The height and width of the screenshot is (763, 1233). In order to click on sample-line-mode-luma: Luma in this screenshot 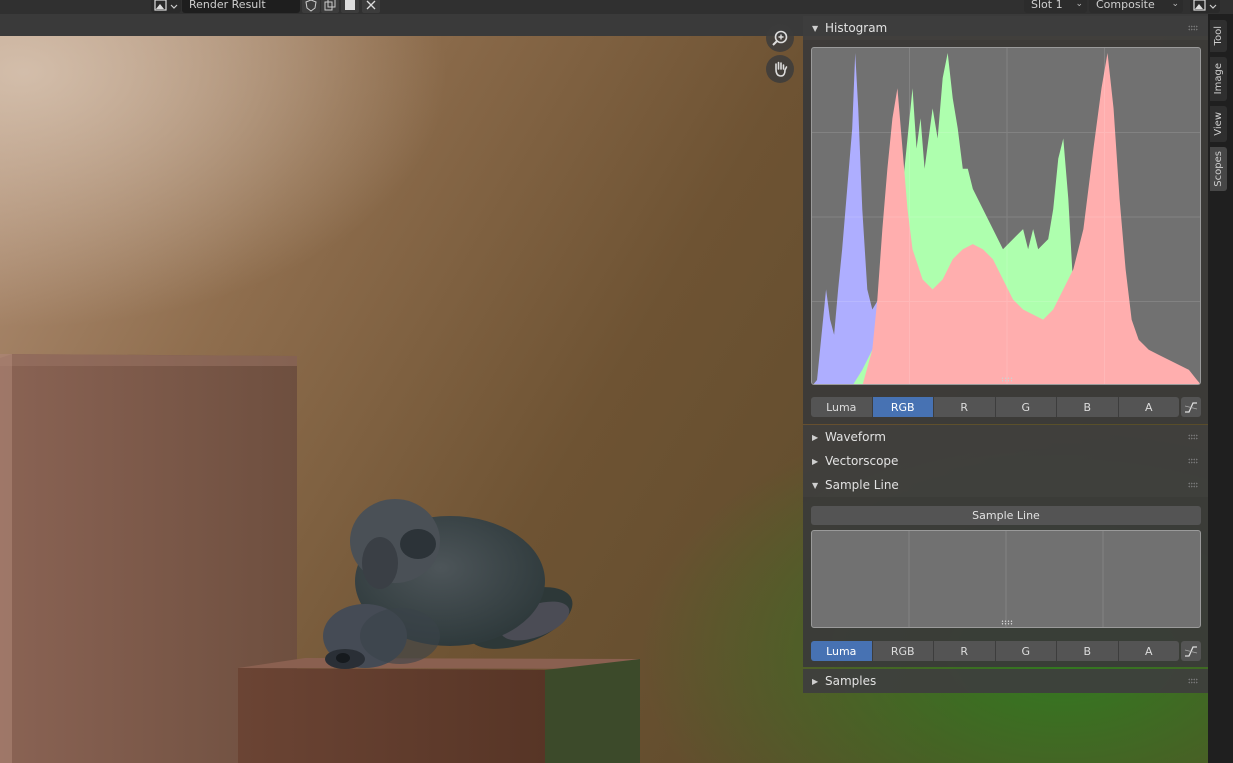, I will do `click(842, 651)`.